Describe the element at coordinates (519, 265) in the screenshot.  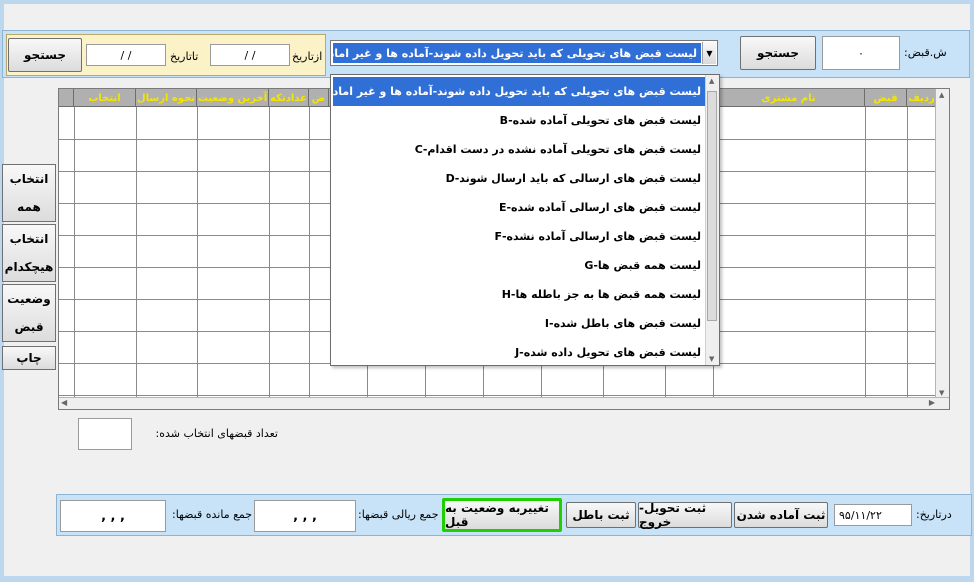
I see `dropdown-option: لیست همه قبض ها-G` at that location.